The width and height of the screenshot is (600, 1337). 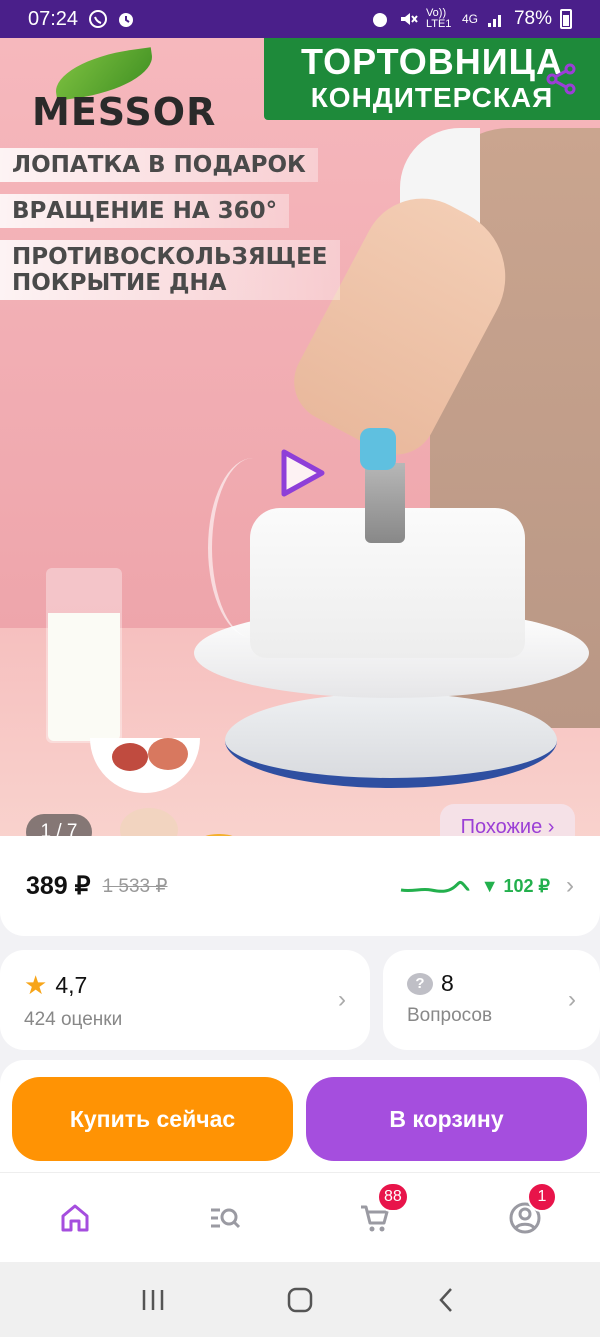 I want to click on image-counter: 1 / 7, so click(x=59, y=825).